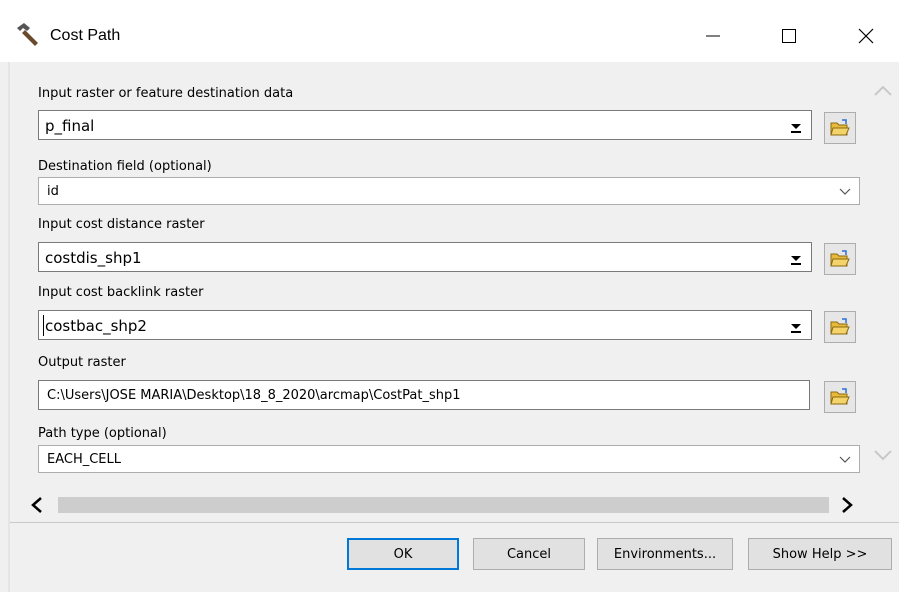  Describe the element at coordinates (82, 362) in the screenshot. I see `output-raster-label: Output raster` at that location.